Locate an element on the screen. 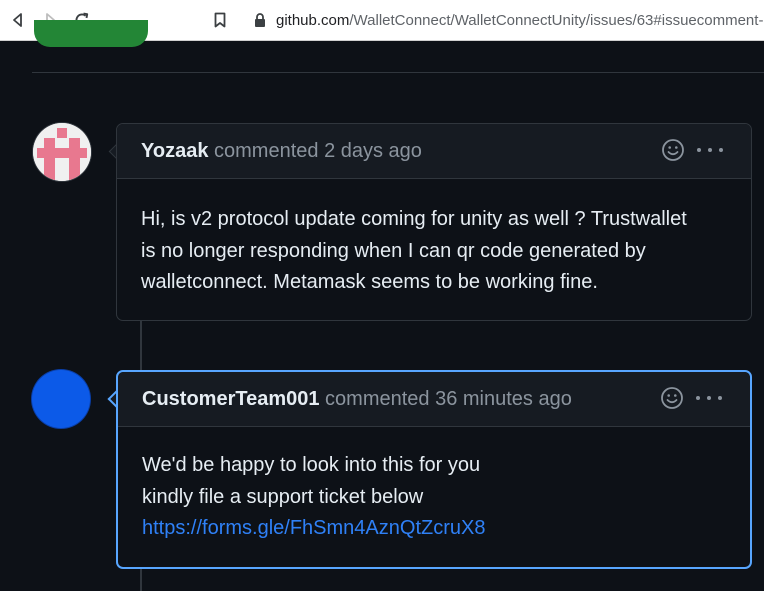 Image resolution: width=764 pixels, height=591 pixels. lock-icon is located at coordinates (260, 20).